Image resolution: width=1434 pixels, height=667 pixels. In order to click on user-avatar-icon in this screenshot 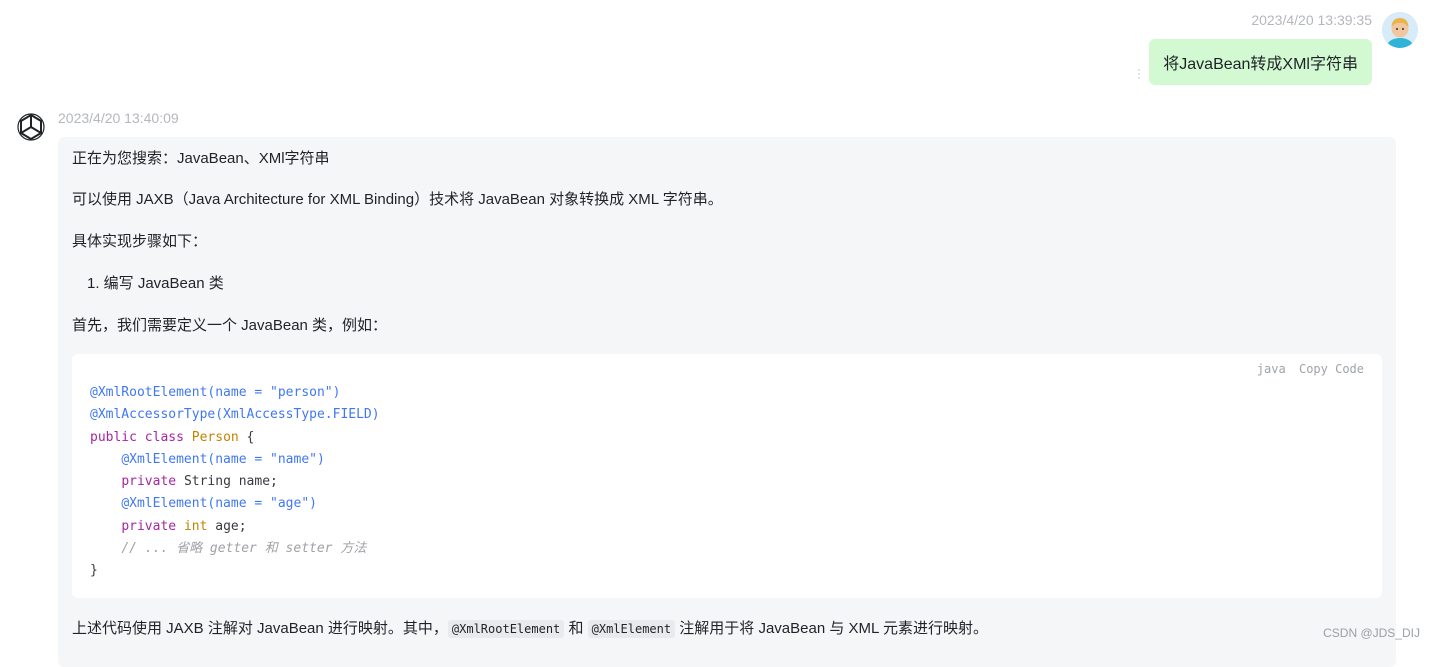, I will do `click(1400, 30)`.